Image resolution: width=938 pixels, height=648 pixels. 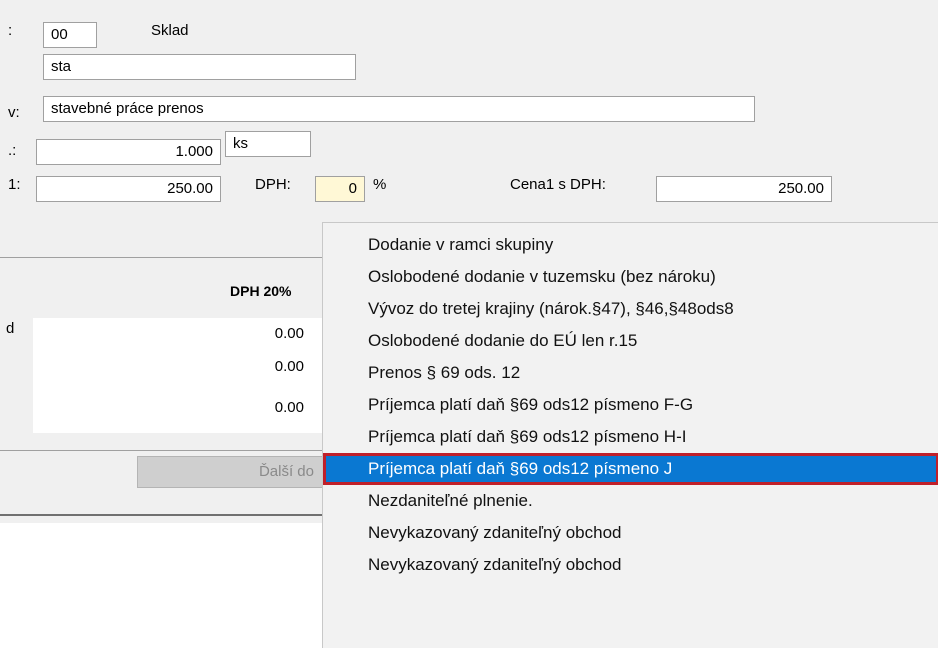 I want to click on summary-value-1: 0.00, so click(x=289, y=333).